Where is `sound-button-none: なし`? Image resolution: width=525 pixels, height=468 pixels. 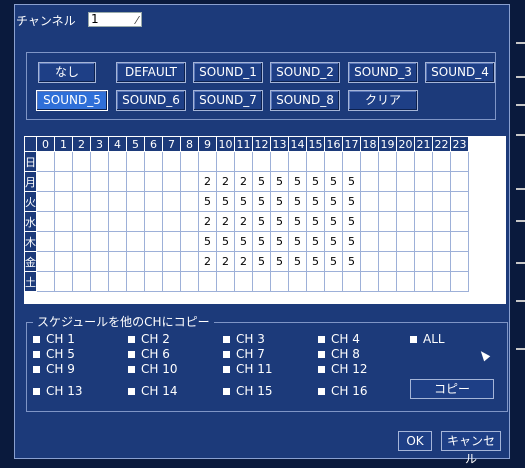
sound-button-none: なし is located at coordinates (67, 72).